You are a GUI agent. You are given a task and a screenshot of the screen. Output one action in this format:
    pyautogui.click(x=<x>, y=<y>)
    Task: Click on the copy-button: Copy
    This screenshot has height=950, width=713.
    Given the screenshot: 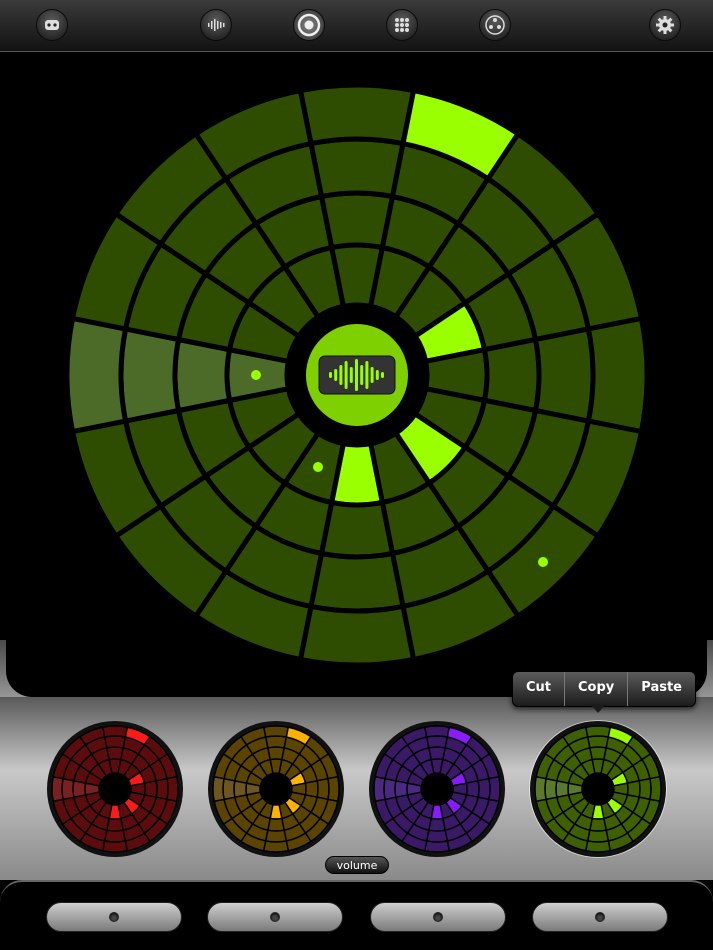 What is the action you would take?
    pyautogui.click(x=595, y=689)
    